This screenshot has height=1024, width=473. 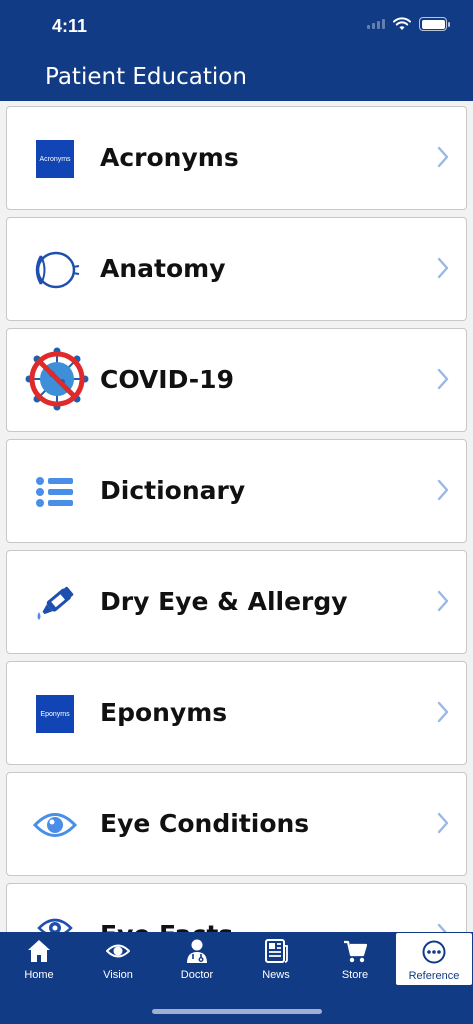 I want to click on tab-label: News, so click(x=276, y=975).